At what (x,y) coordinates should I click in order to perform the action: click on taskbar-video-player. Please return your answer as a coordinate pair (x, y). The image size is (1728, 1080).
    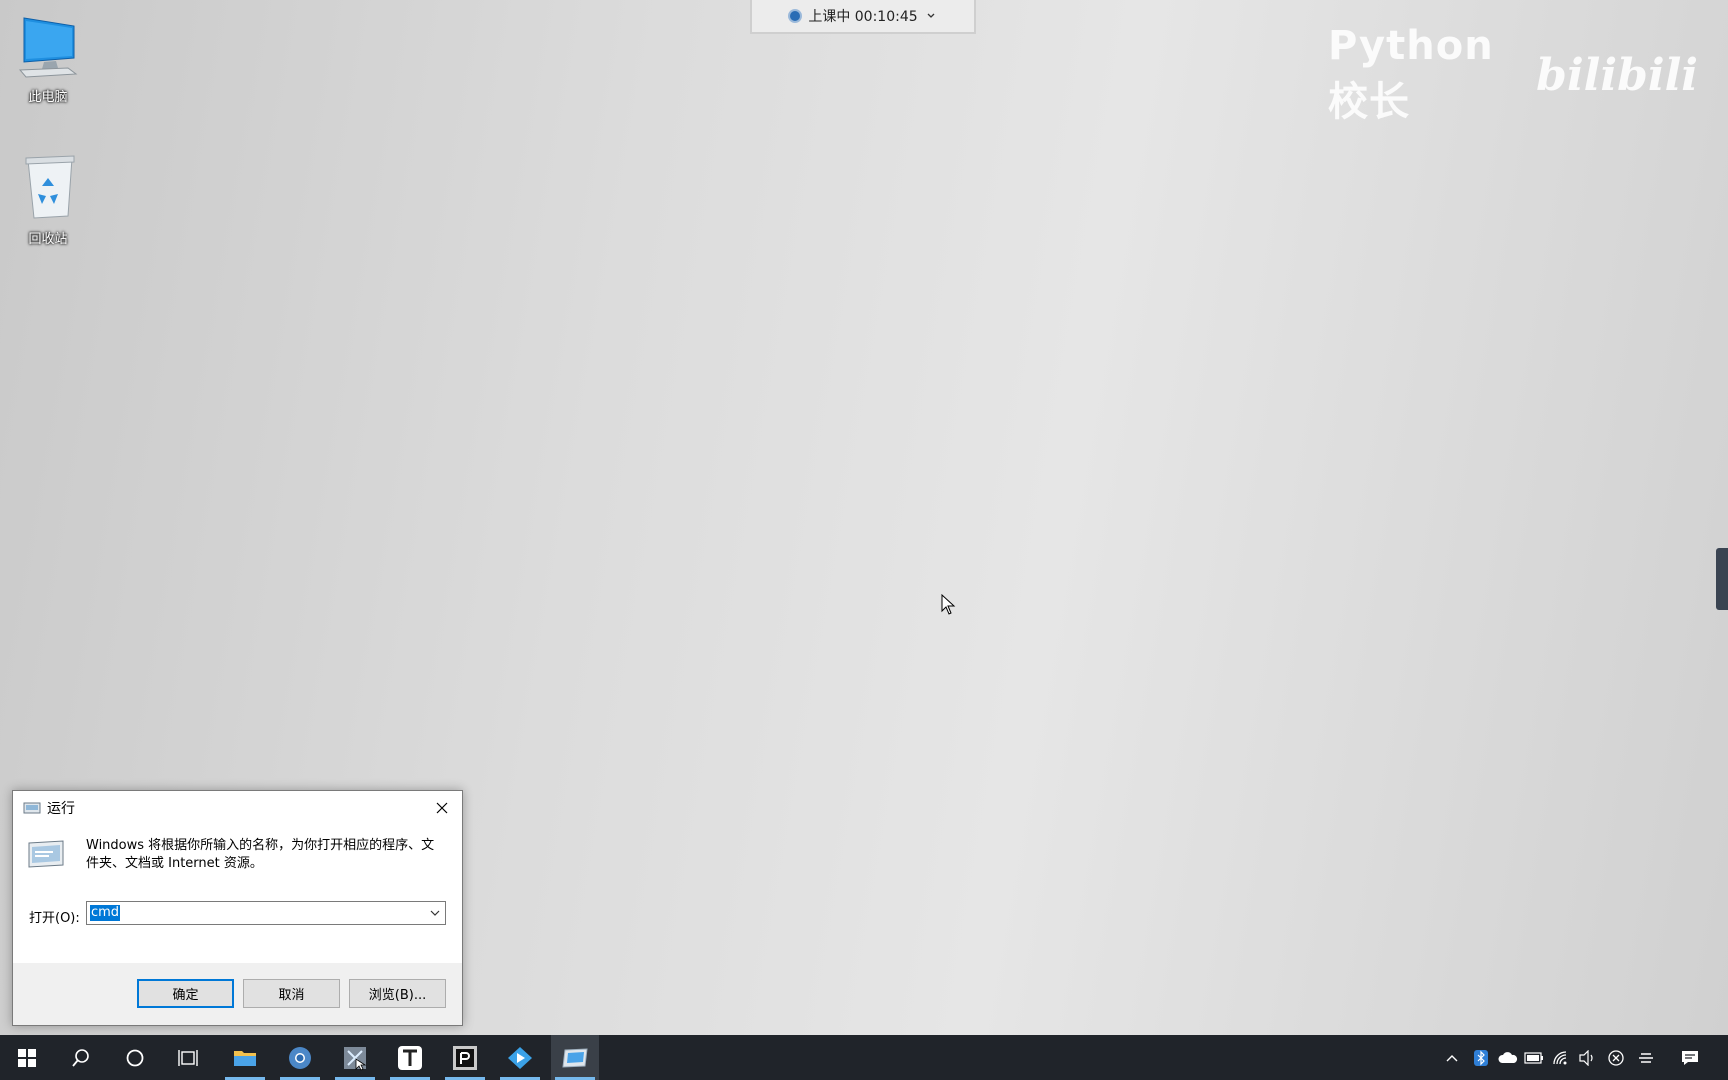
    Looking at the image, I should click on (520, 1057).